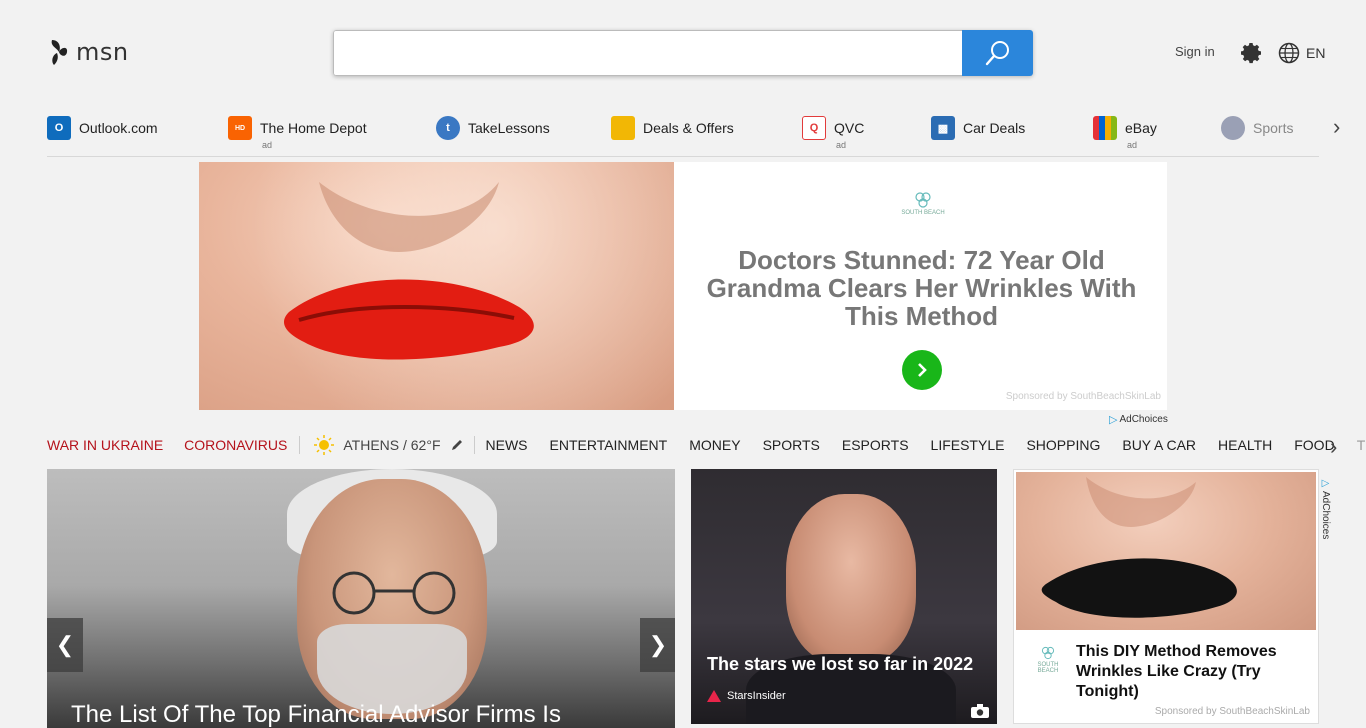 This screenshot has height=728, width=1366. I want to click on search-icon, so click(997, 53).